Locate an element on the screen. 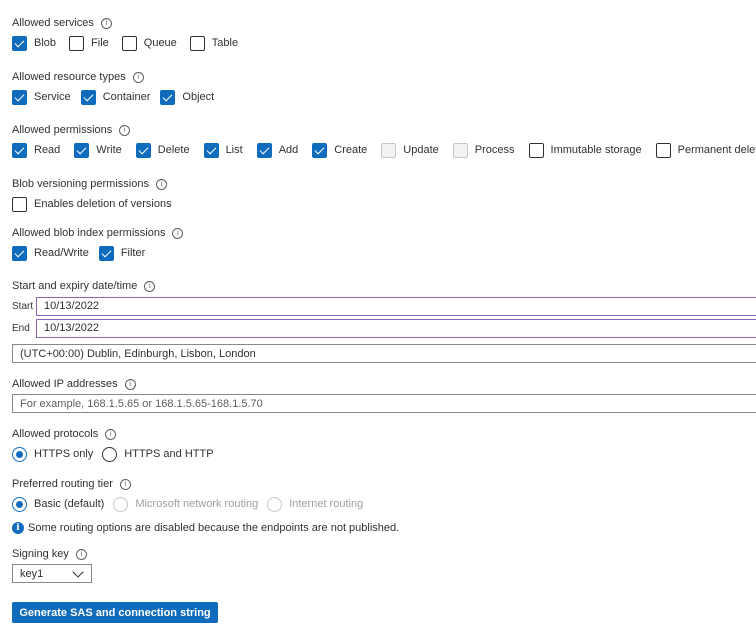 The image size is (756, 630). checkbox-container: Container is located at coordinates (115, 97).